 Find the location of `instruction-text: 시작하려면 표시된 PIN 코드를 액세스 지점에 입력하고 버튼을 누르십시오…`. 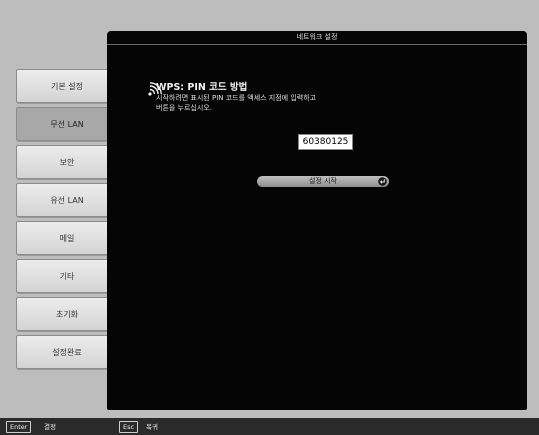

instruction-text: 시작하려면 표시된 PIN 코드를 액세스 지점에 입력하고 버튼을 누르십시오… is located at coordinates (236, 103).